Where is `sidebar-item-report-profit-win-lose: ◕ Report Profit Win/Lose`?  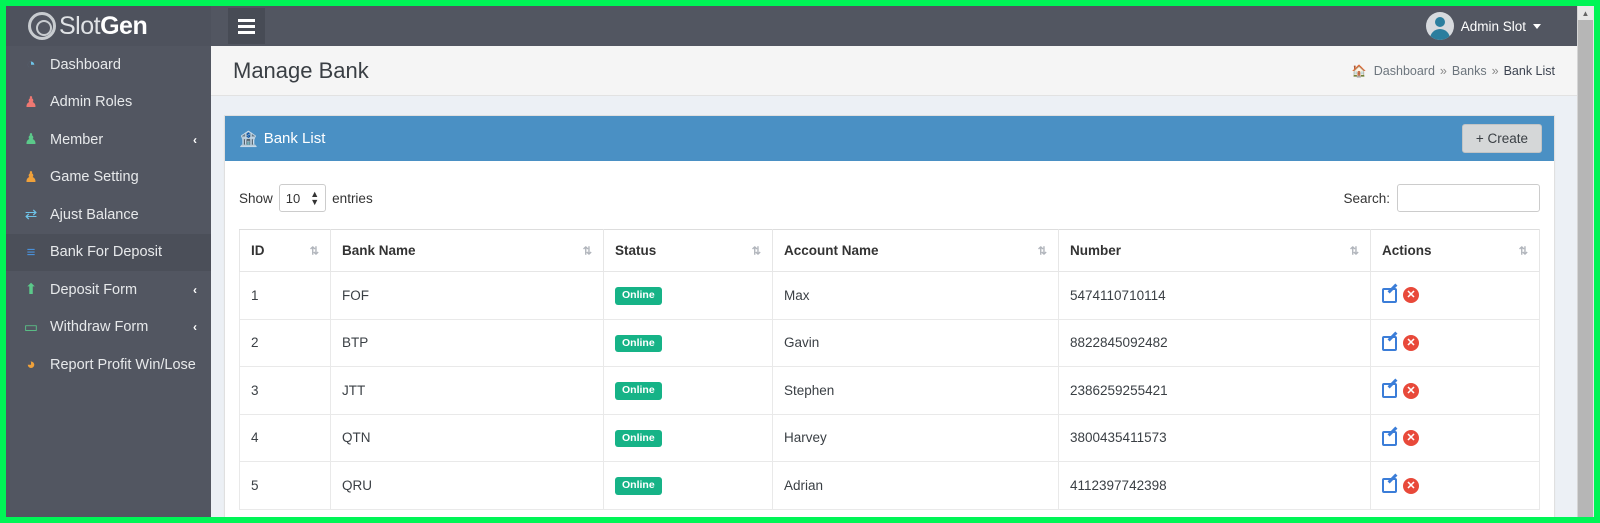
sidebar-item-report-profit-win-lose: ◕ Report Profit Win/Lose is located at coordinates (108, 365).